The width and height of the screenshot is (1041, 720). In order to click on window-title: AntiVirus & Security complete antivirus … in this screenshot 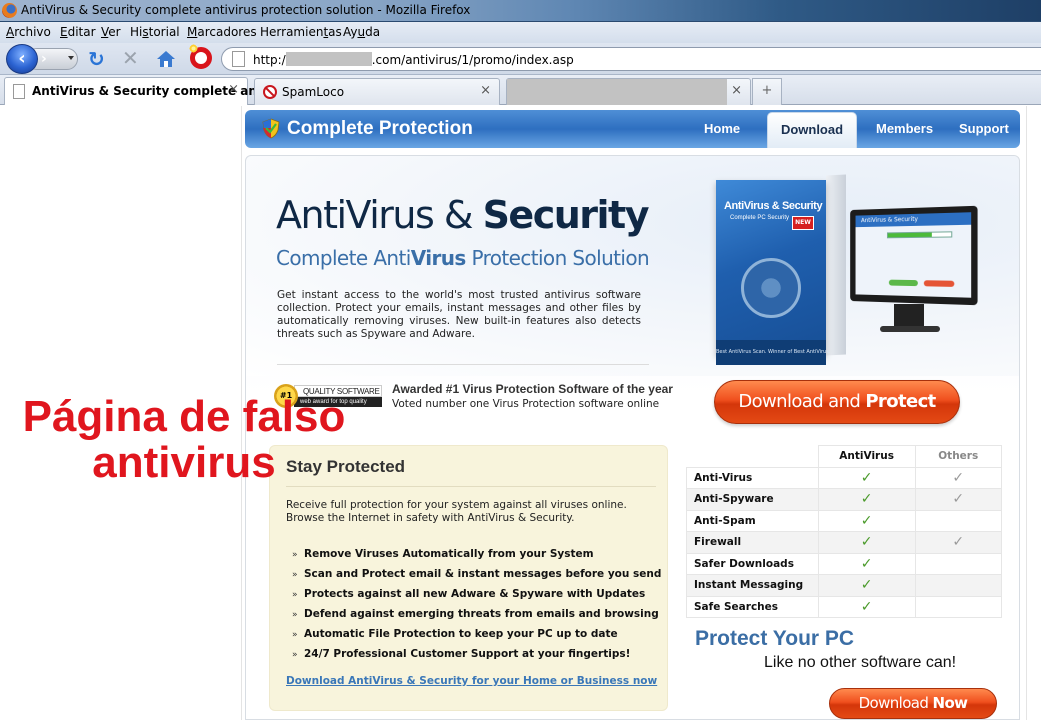, I will do `click(246, 10)`.